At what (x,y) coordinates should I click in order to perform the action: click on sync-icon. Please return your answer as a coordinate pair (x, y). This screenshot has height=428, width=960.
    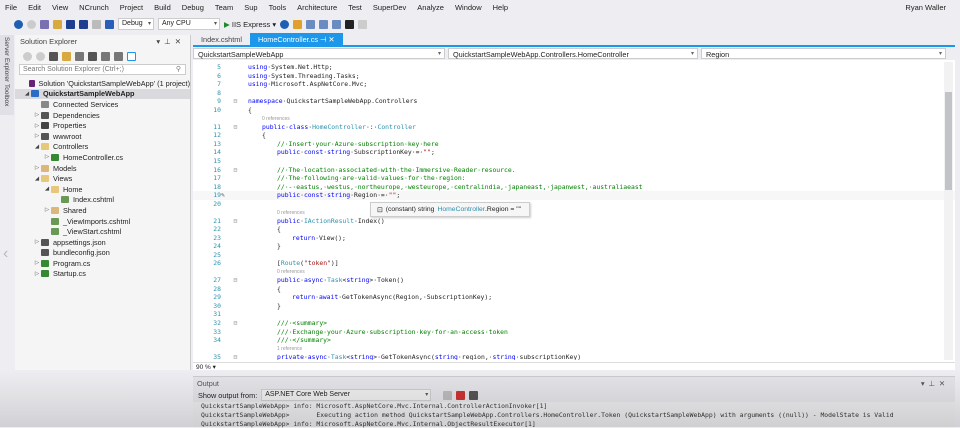
    Looking at the image, I should click on (92, 56).